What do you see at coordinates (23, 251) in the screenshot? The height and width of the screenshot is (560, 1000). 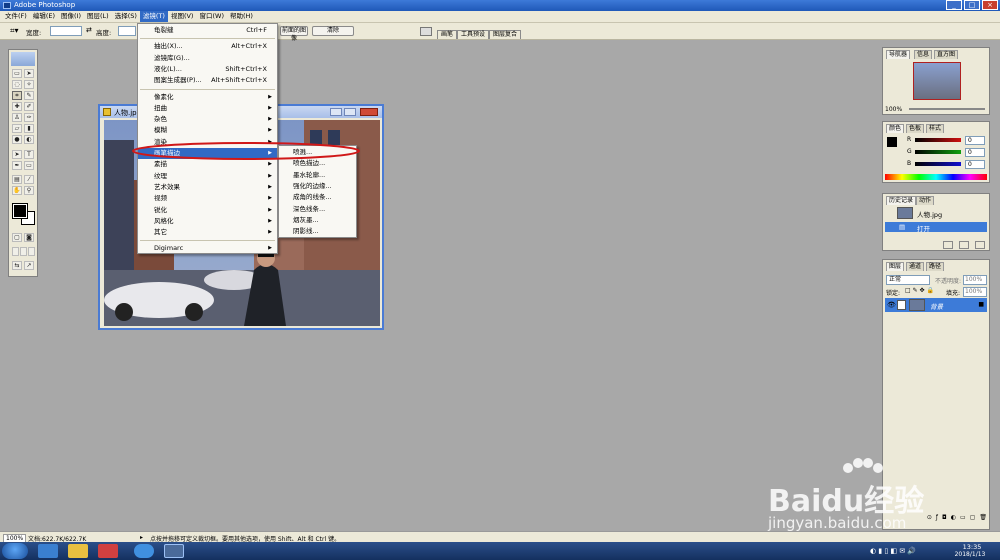 I see `screen-mode-menubar-icon` at bounding box center [23, 251].